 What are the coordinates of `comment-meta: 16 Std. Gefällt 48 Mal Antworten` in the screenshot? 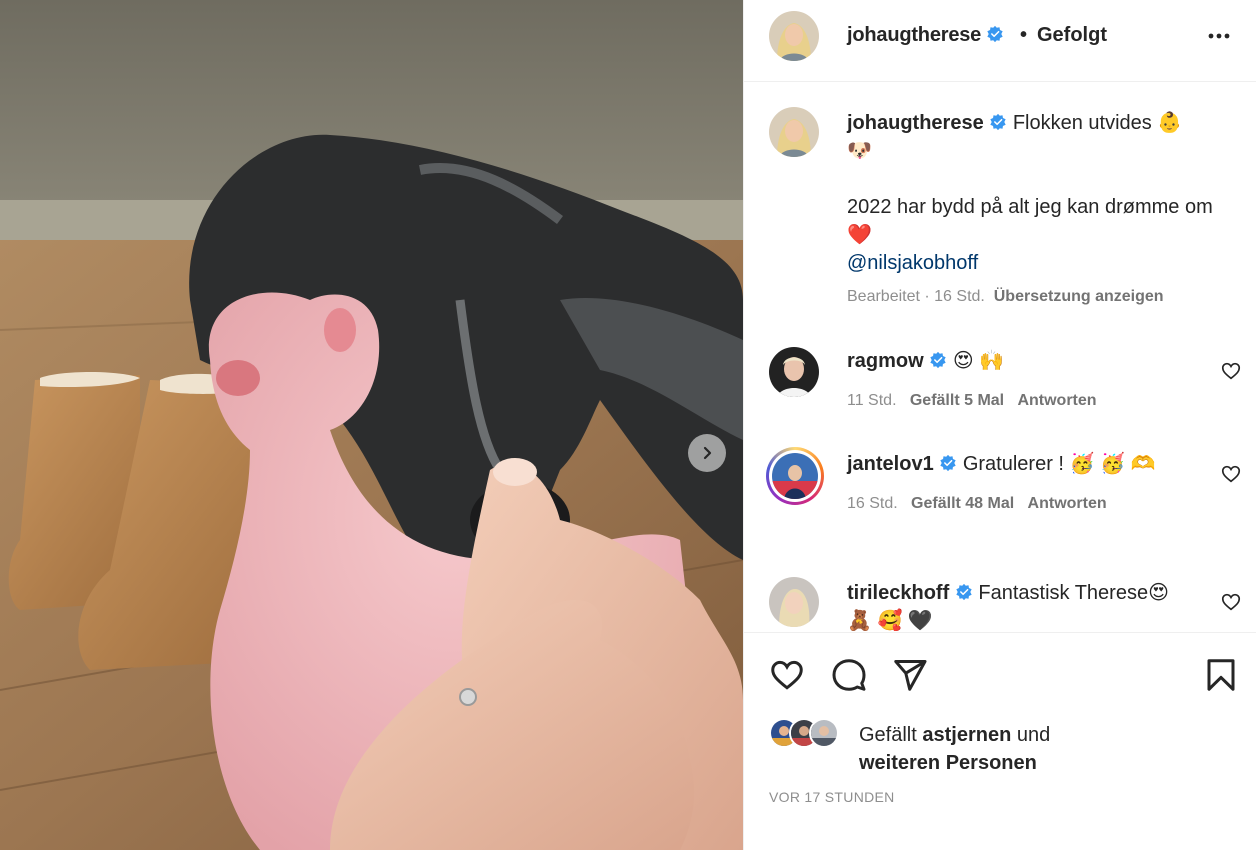 It's located at (977, 504).